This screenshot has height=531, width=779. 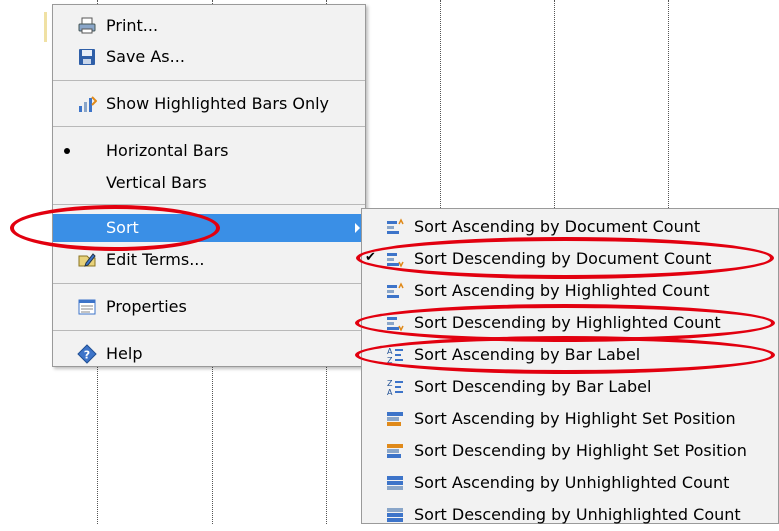 I want to click on submenu-item-sort-desc-bar-label: ZA Sort Descending by Bar Label, so click(x=570, y=387).